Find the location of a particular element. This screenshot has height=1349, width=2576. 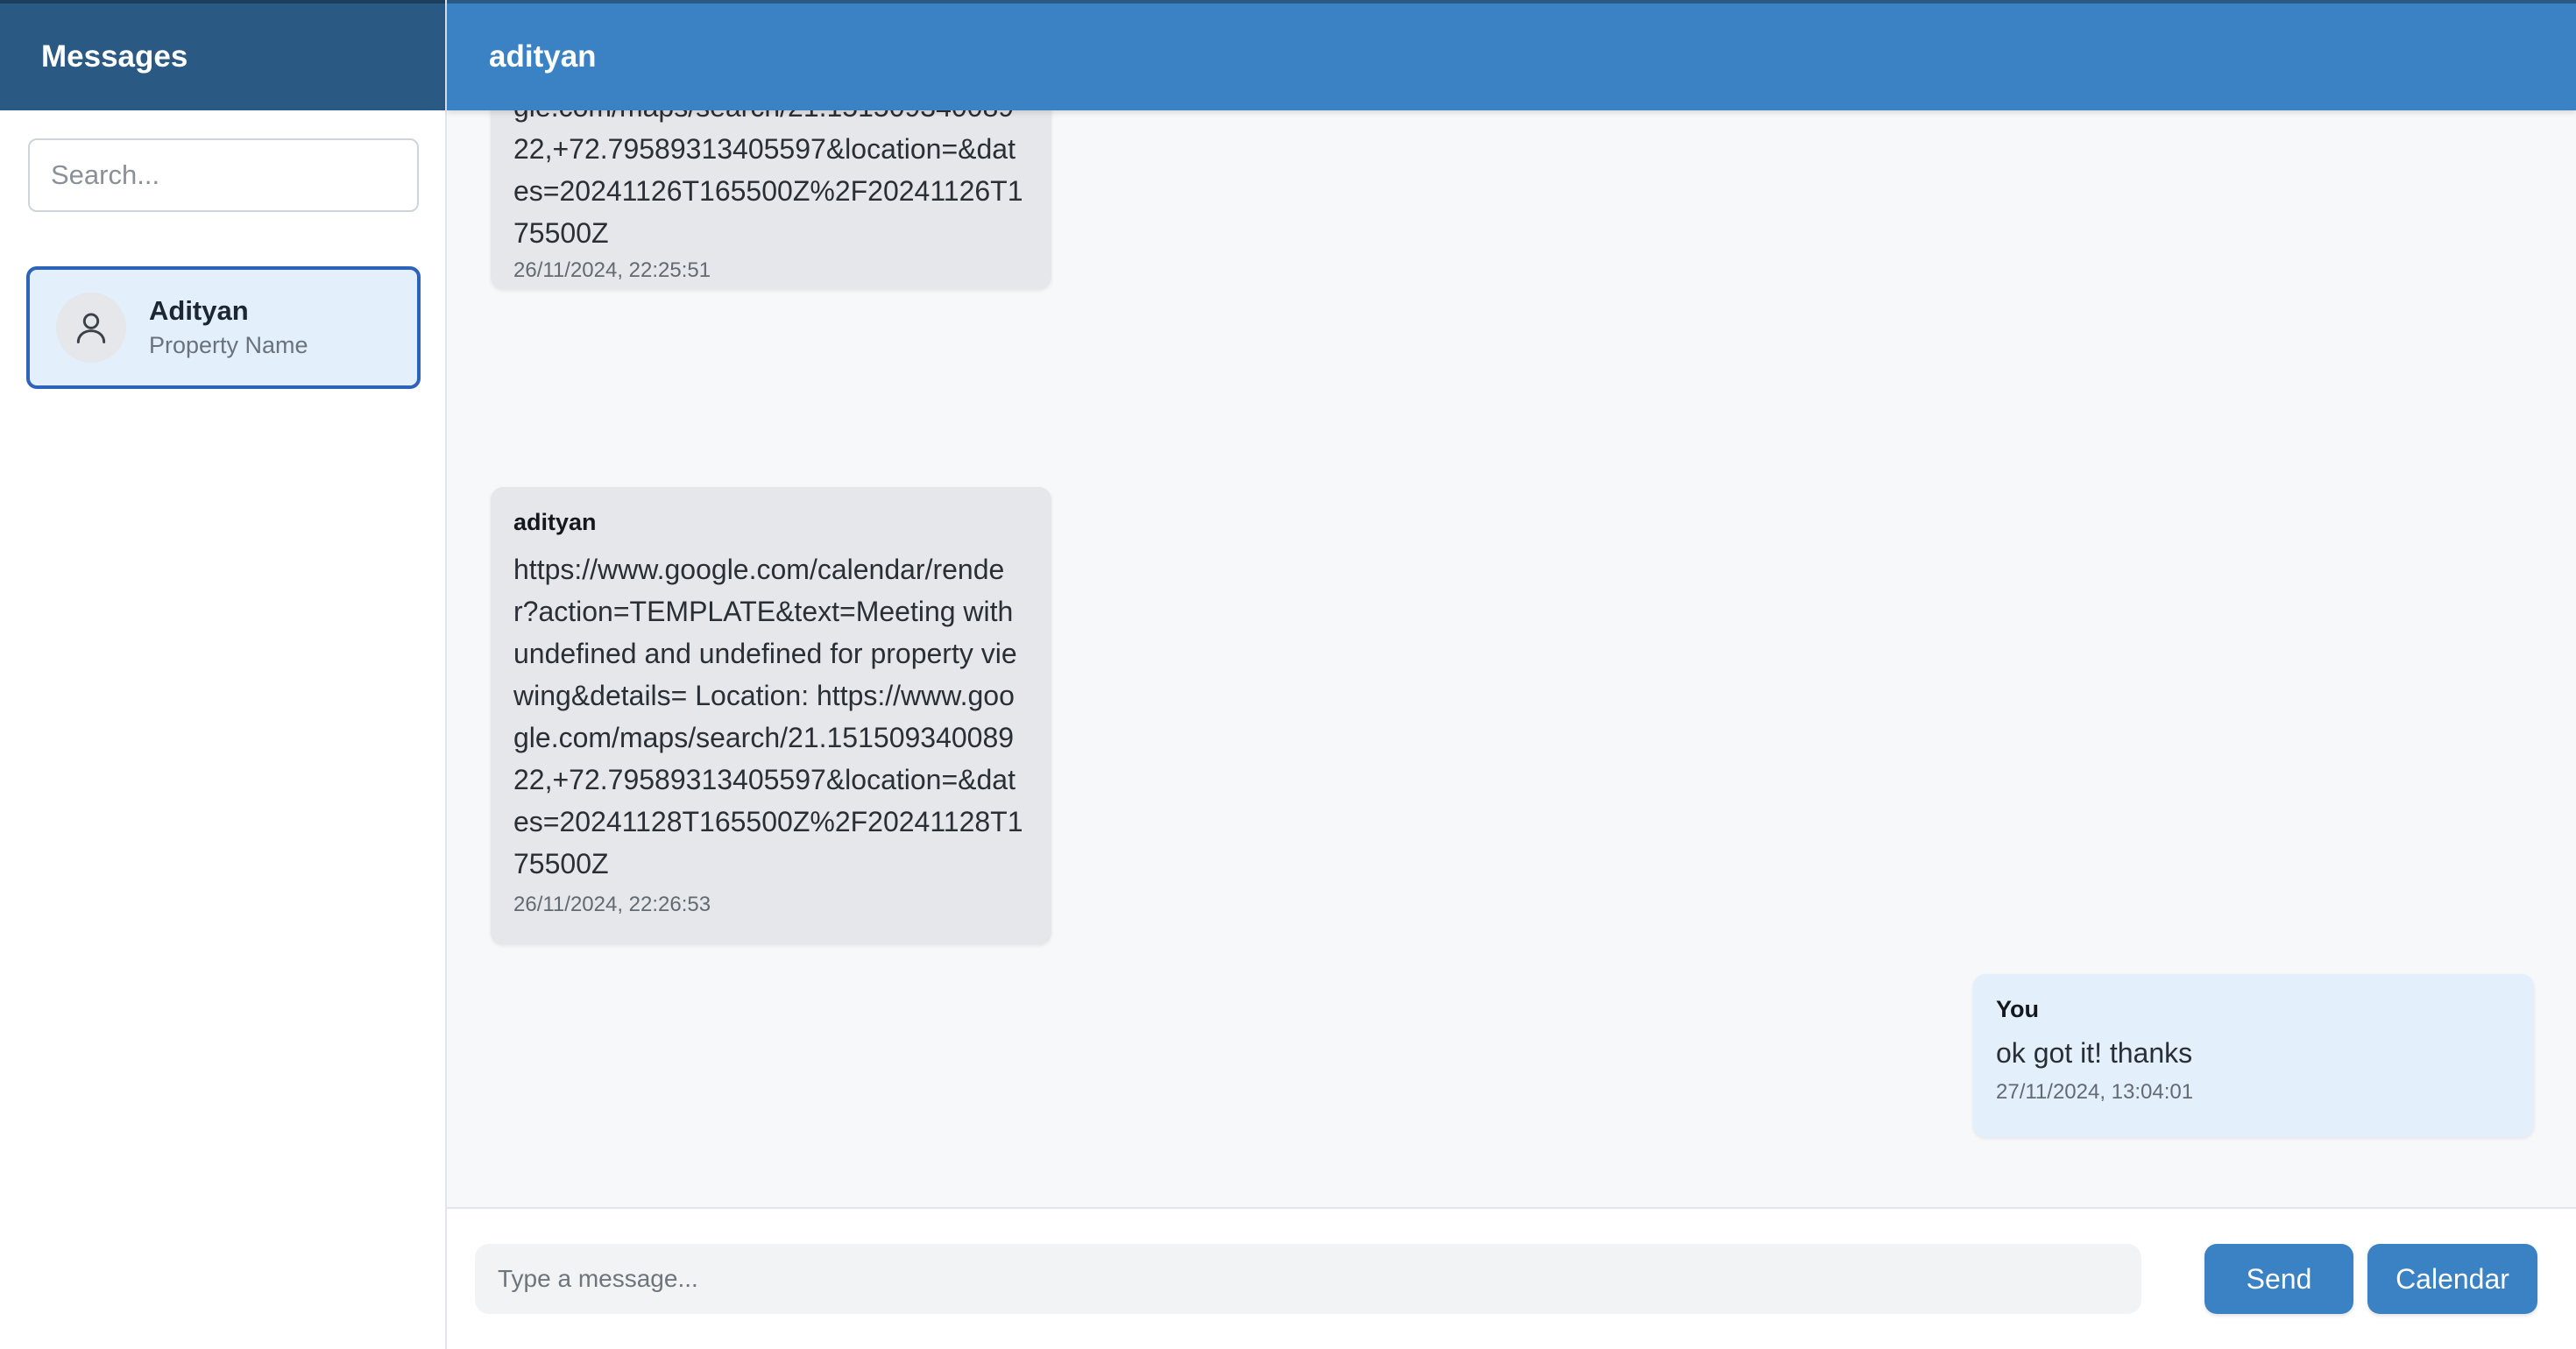

chat-title: adityan is located at coordinates (1511, 55).